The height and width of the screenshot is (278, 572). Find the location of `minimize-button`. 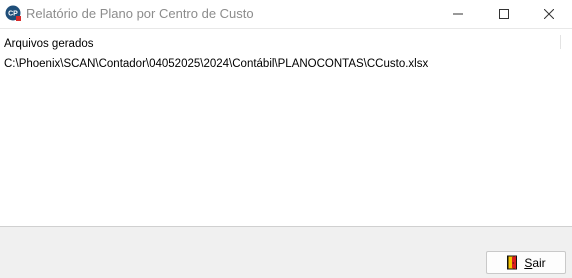

minimize-button is located at coordinates (458, 14).